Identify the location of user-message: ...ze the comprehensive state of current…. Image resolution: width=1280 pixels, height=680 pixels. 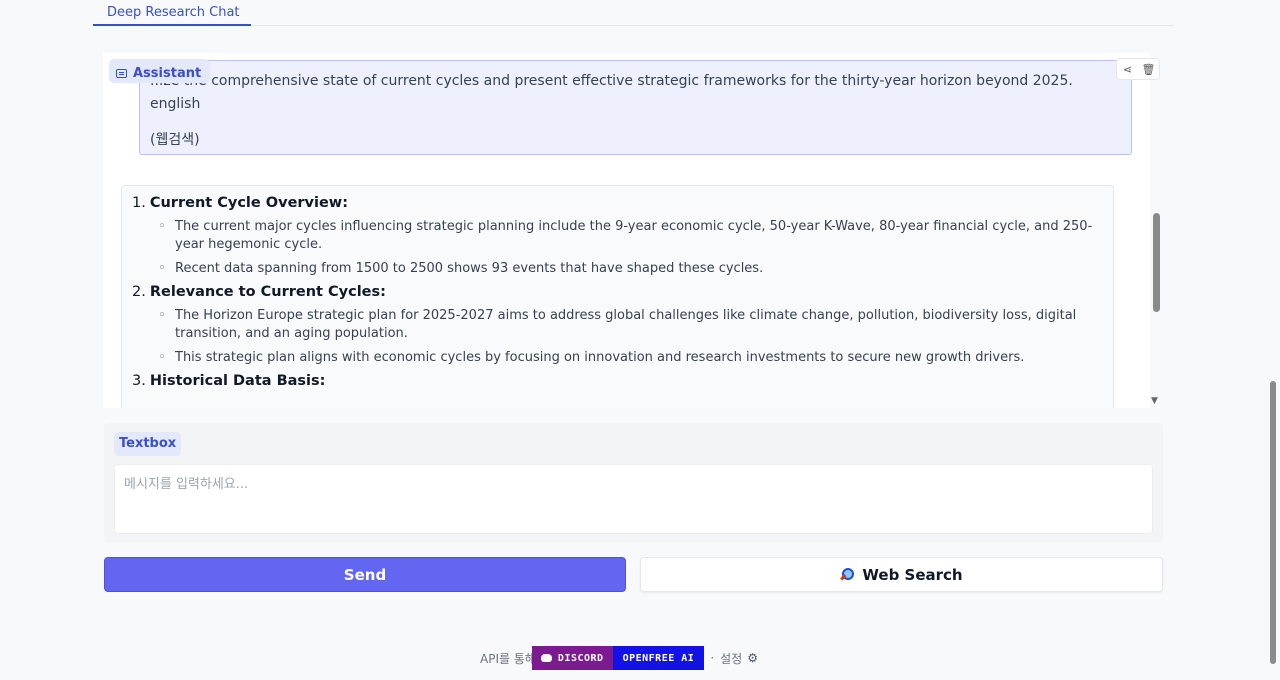
(635, 107).